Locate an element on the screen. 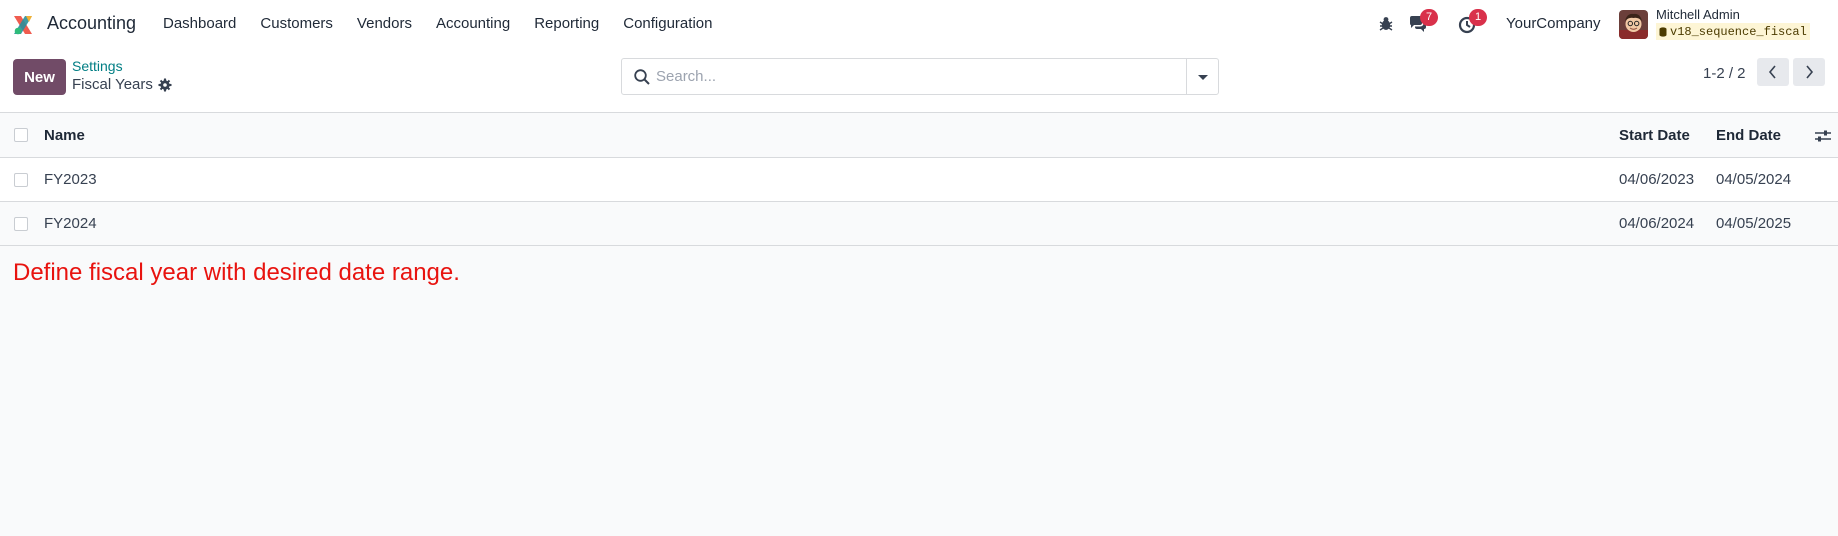 This screenshot has width=1838, height=536. pager-next-button is located at coordinates (1809, 72).